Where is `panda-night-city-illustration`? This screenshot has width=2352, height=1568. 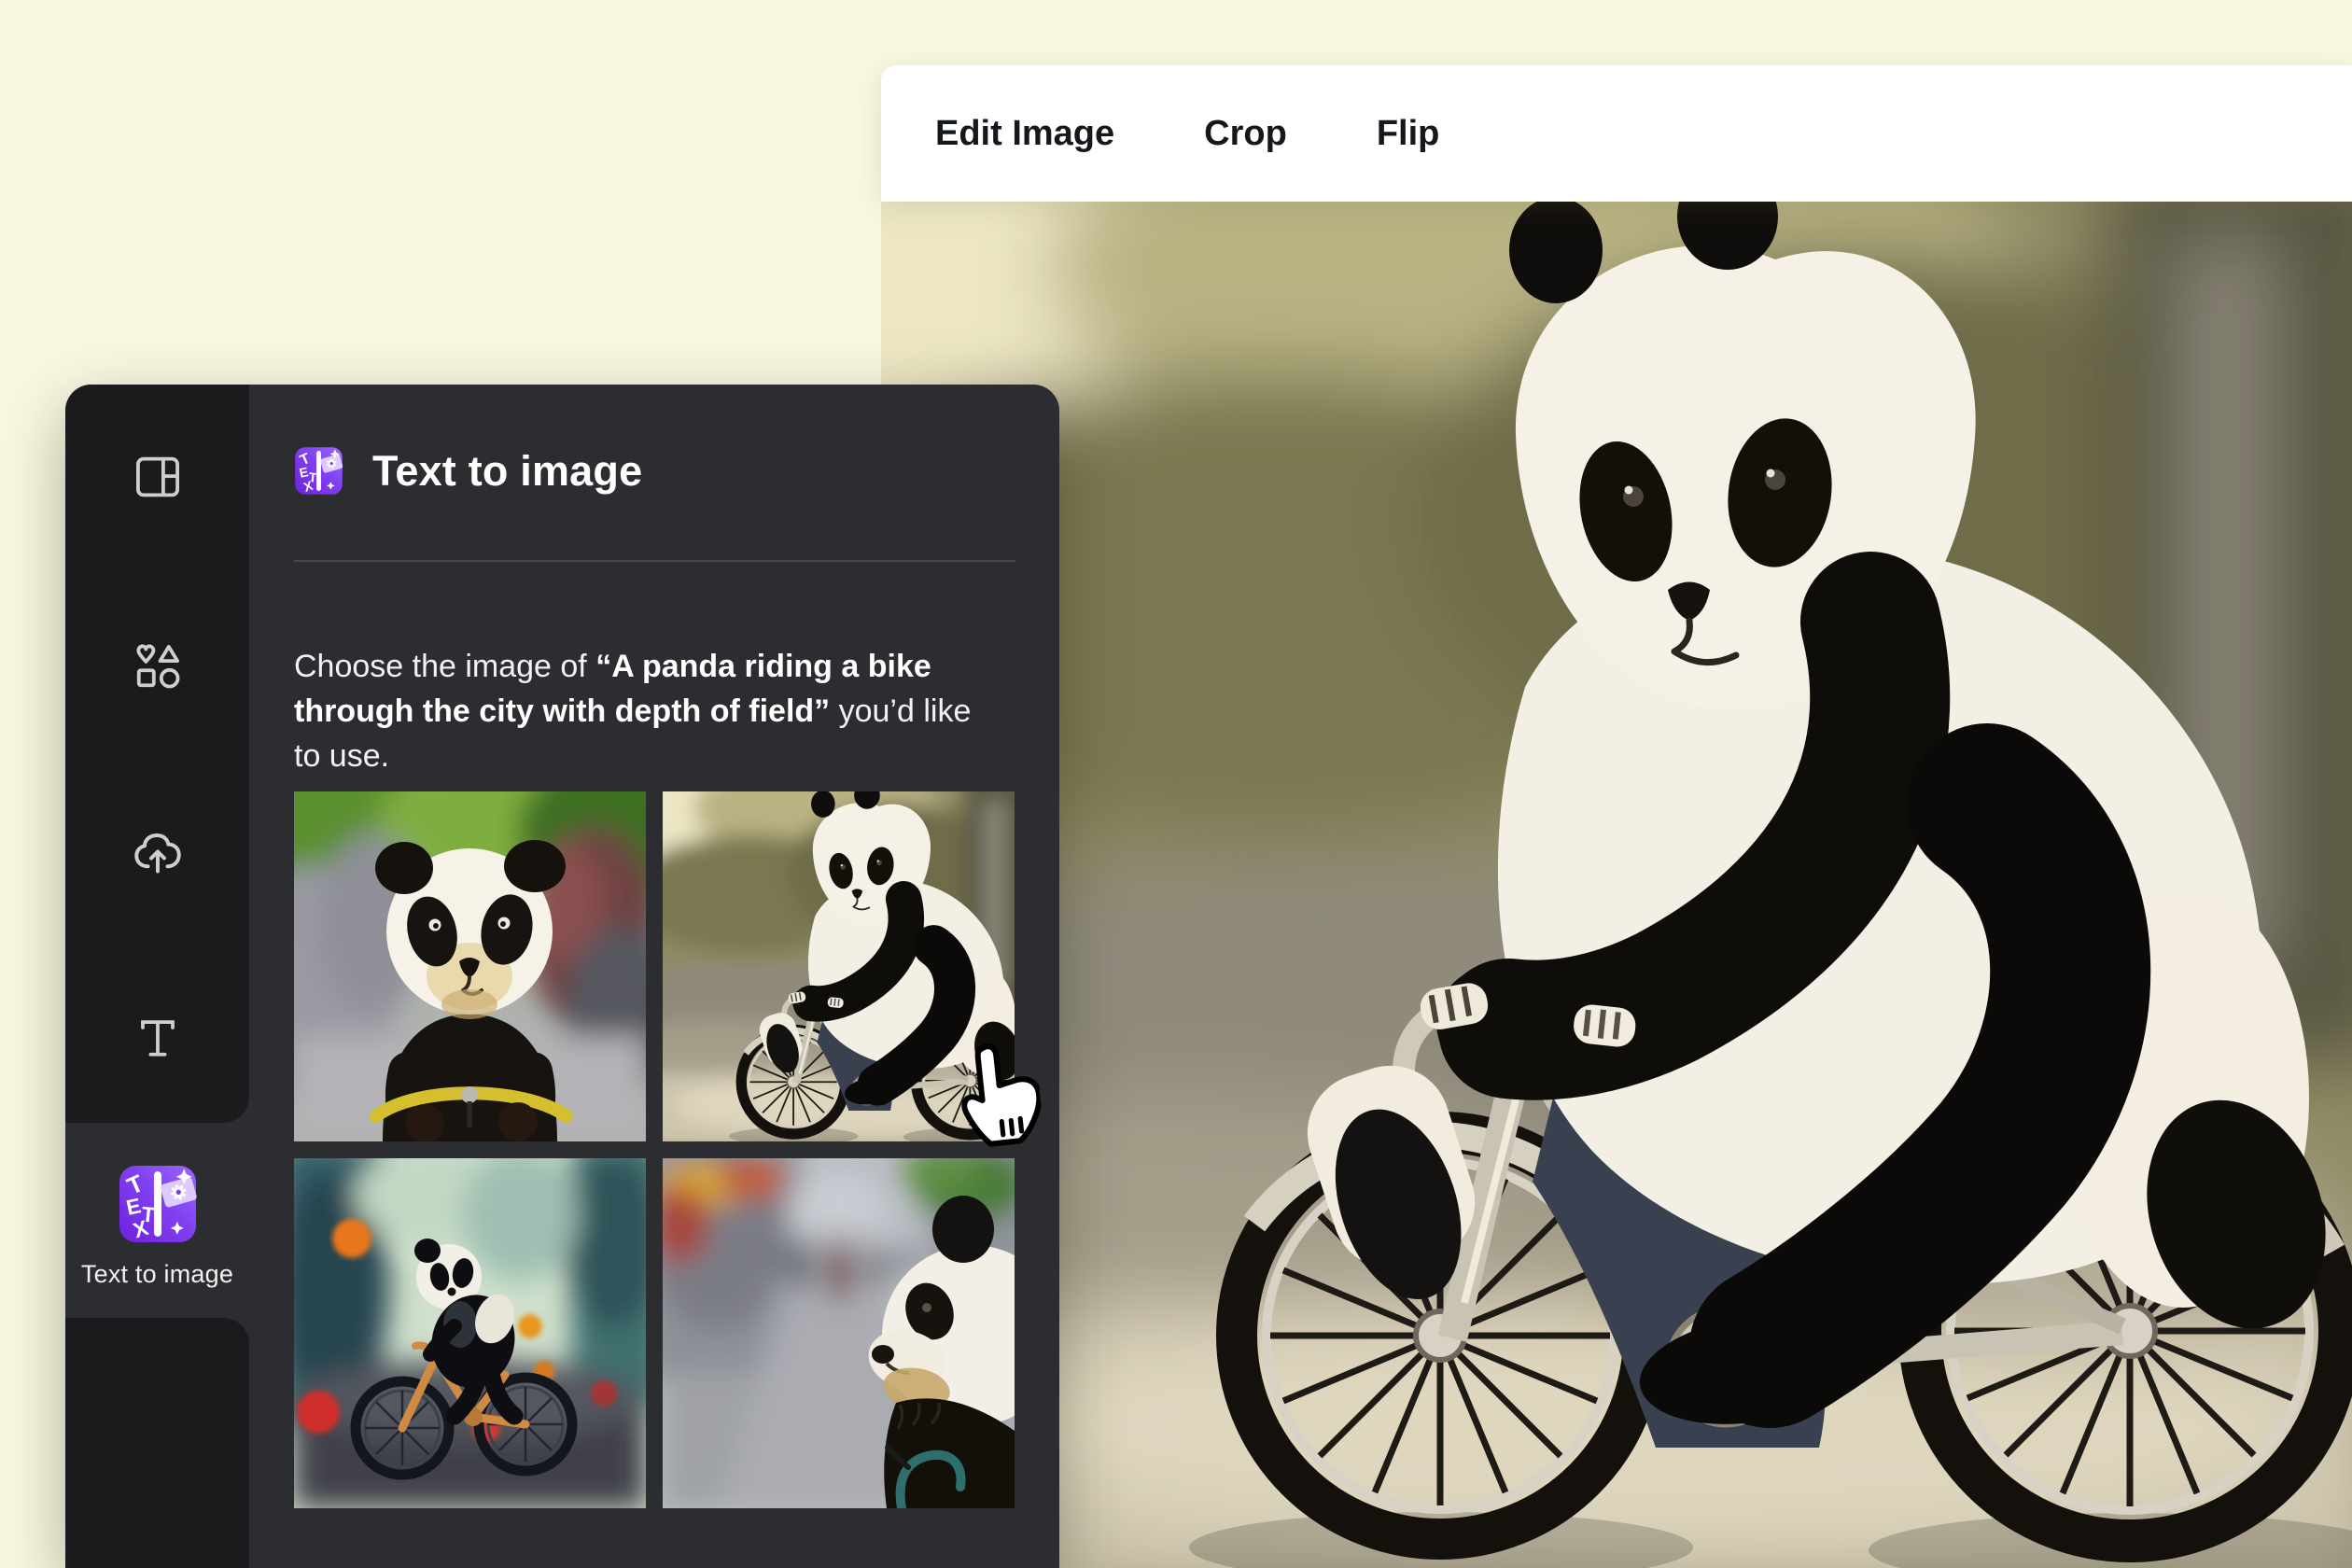
panda-night-city-illustration is located at coordinates (470, 1333).